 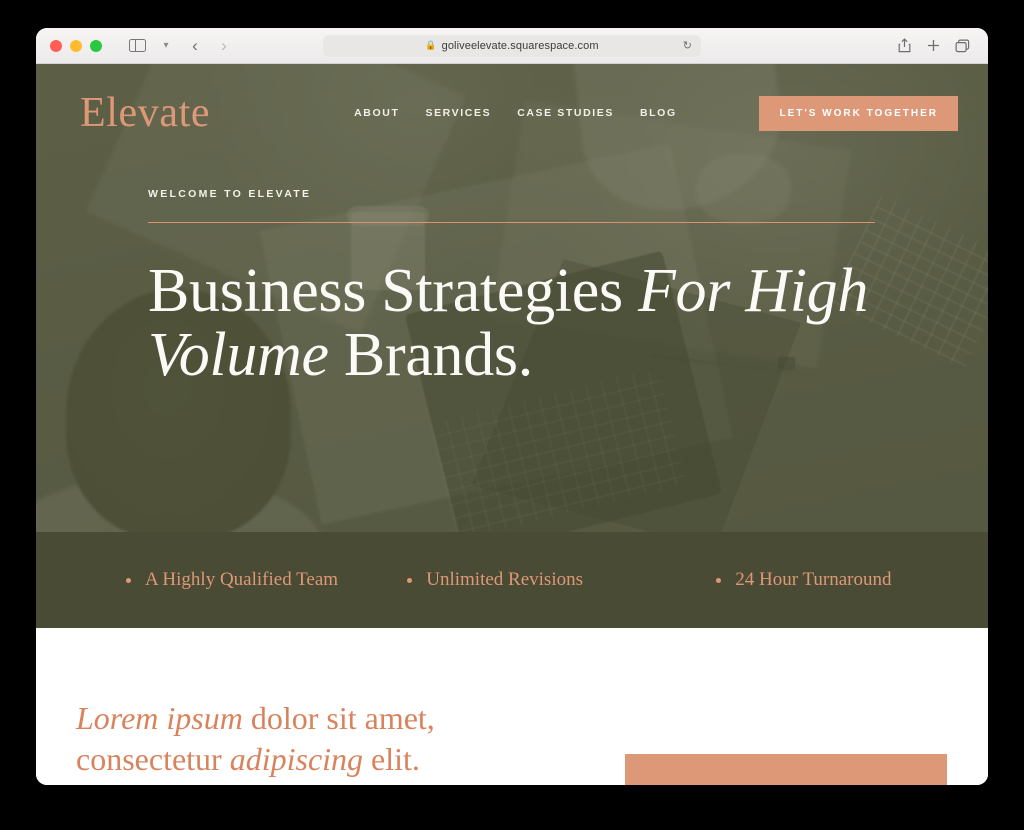 I want to click on chevron-down-icon: ▾, so click(x=166, y=45).